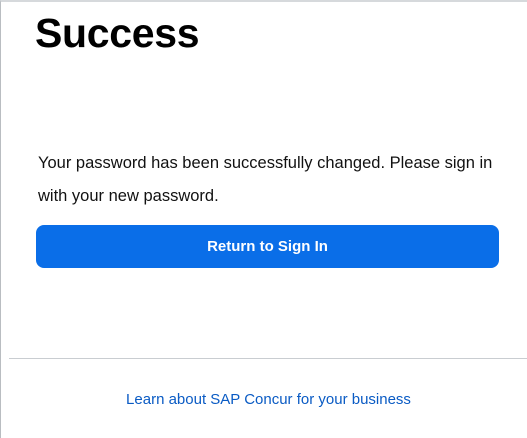 This screenshot has height=438, width=527. I want to click on return-to-sign-in-button: Return to Sign In, so click(267, 246).